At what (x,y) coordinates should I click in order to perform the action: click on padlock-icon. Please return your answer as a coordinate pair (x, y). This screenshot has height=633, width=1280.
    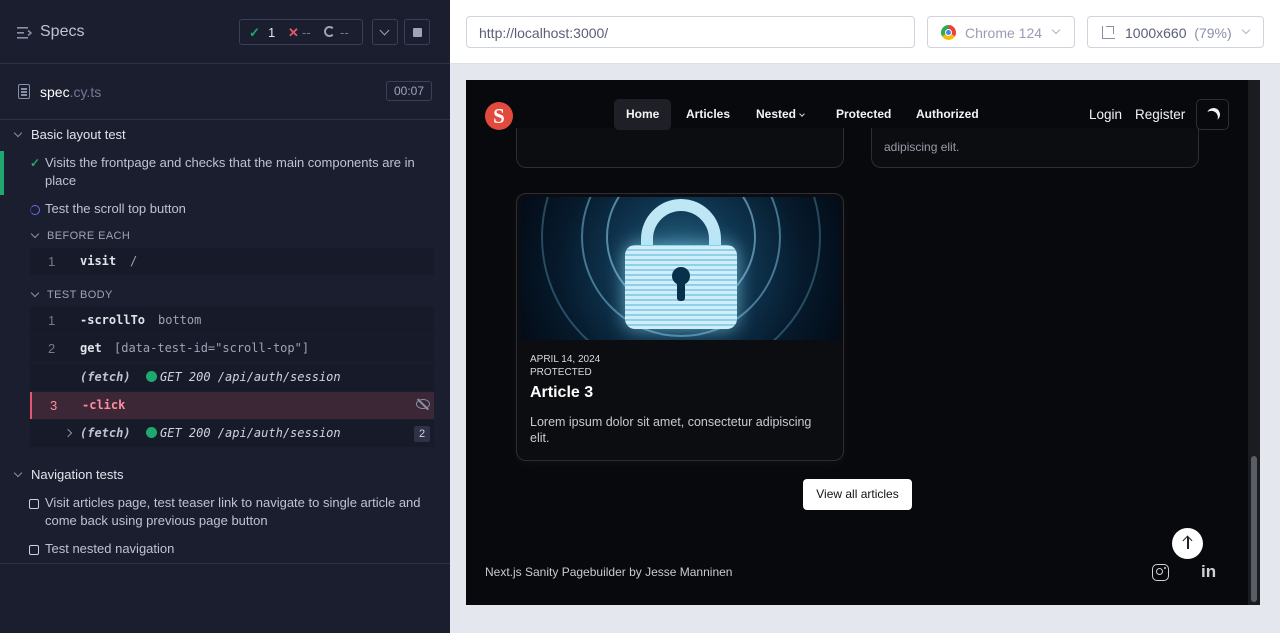
    Looking at the image, I should click on (681, 287).